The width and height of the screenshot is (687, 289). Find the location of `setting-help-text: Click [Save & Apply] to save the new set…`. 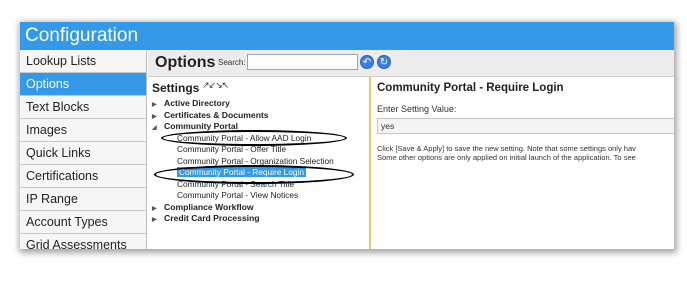

setting-help-text: Click [Save & Apply] to save the new set… is located at coordinates (525, 153).